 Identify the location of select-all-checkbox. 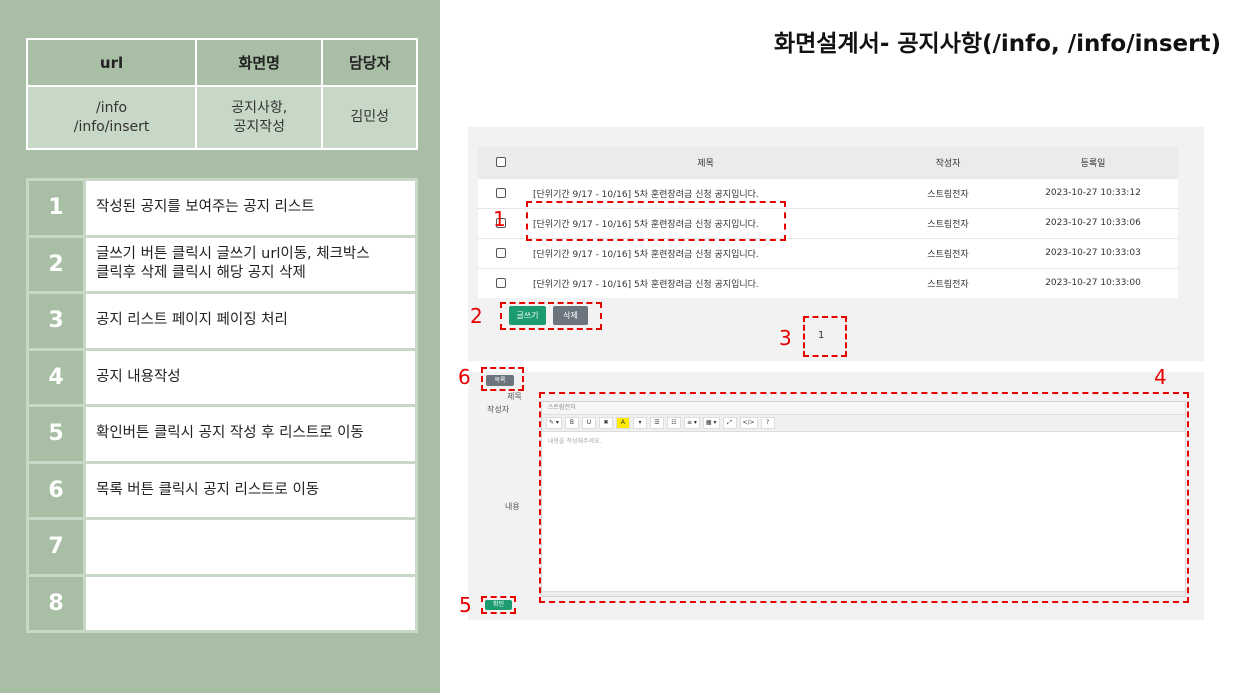
(500, 162).